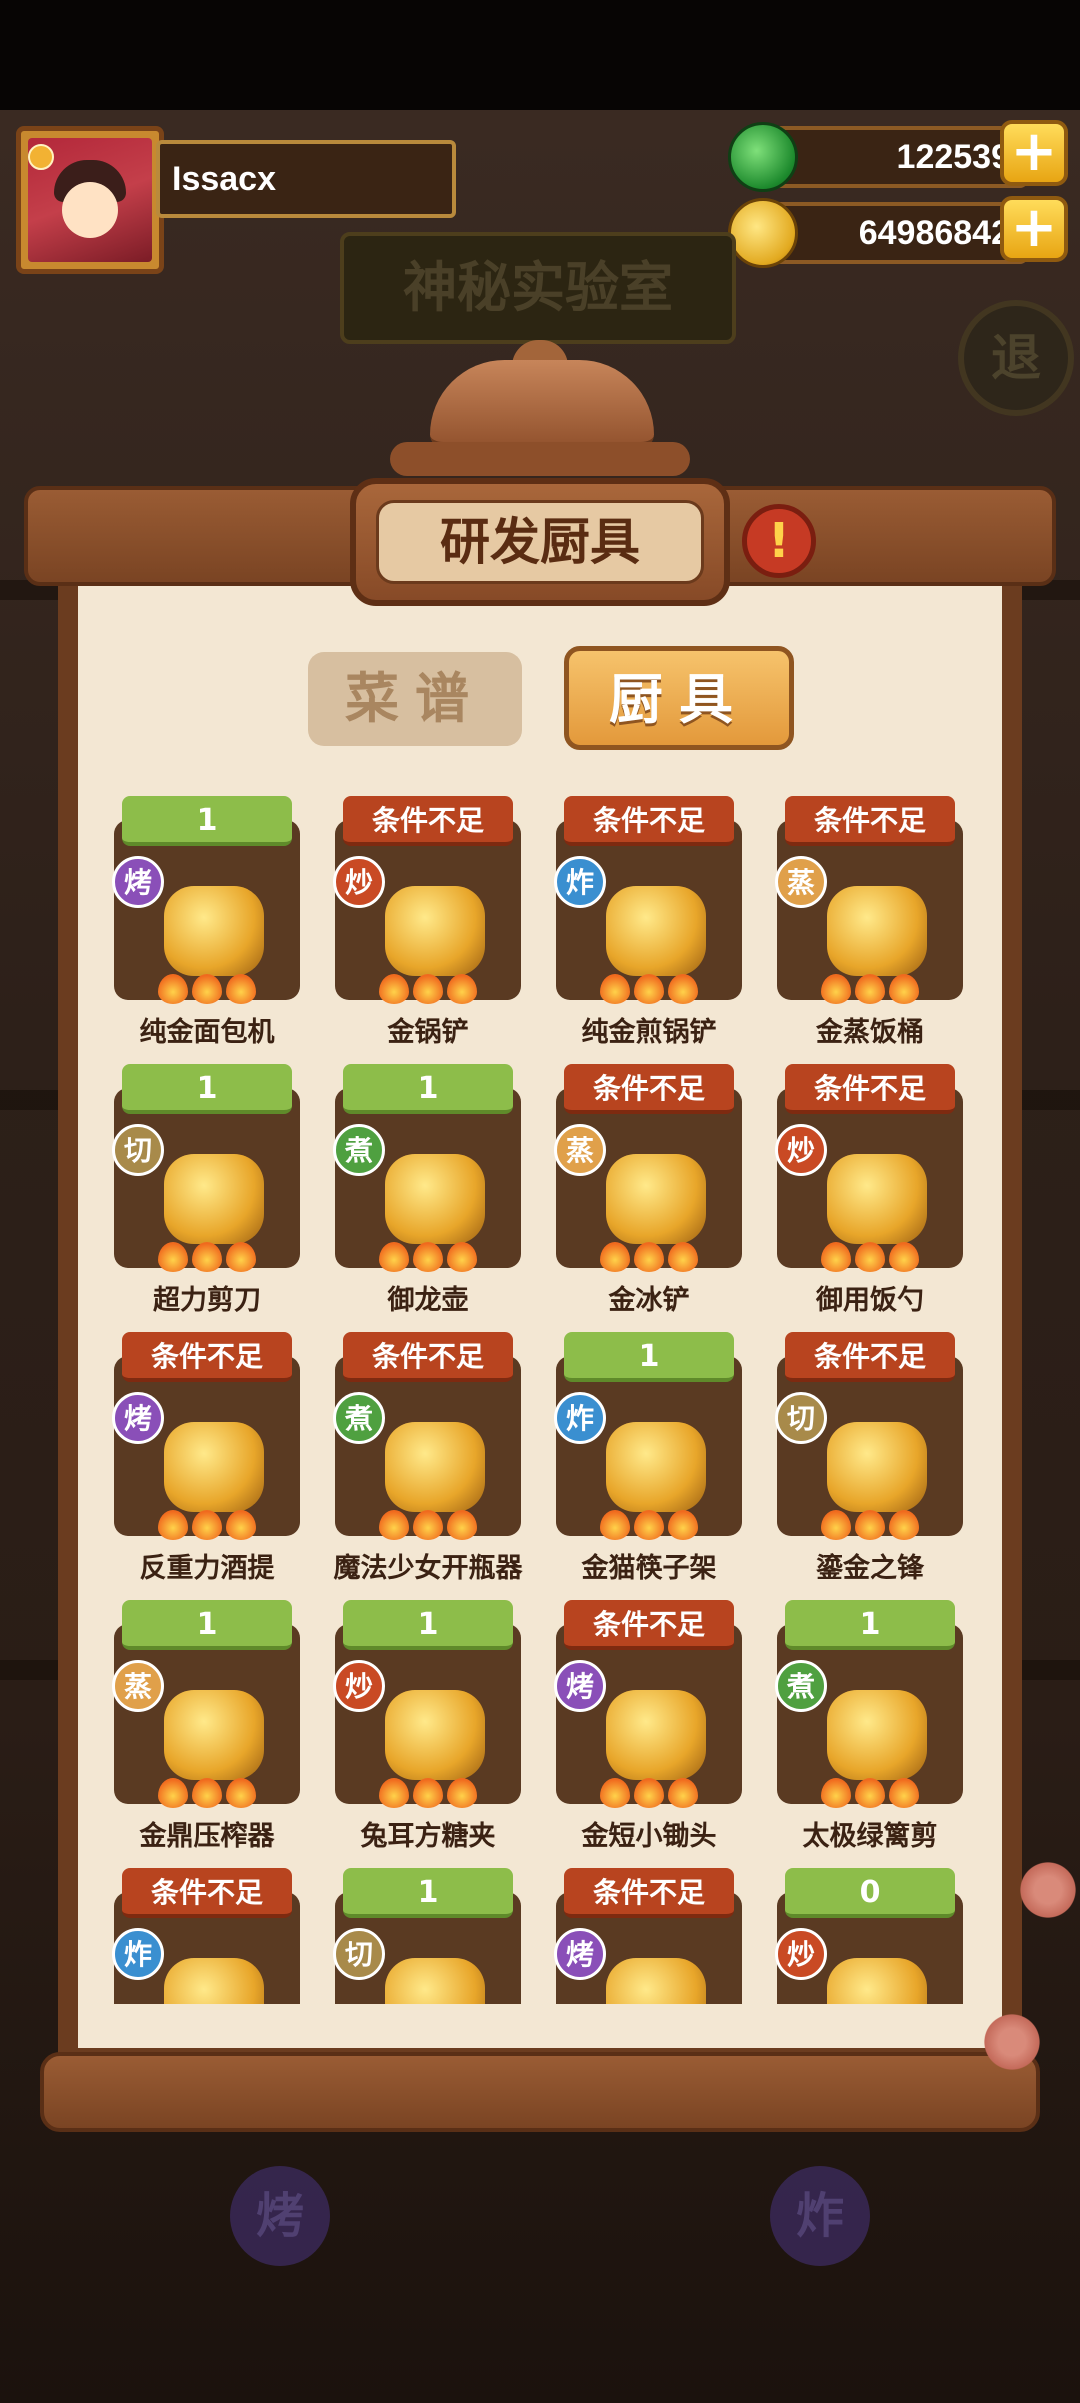 The width and height of the screenshot is (1080, 2403). I want to click on tool-name: 纯金煎锅铲, so click(649, 1032).